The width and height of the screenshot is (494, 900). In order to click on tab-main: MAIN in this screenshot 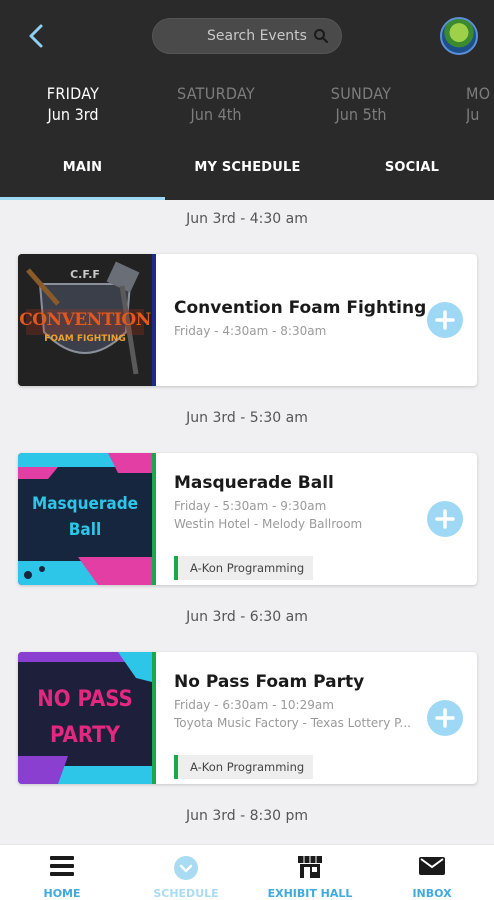, I will do `click(82, 180)`.